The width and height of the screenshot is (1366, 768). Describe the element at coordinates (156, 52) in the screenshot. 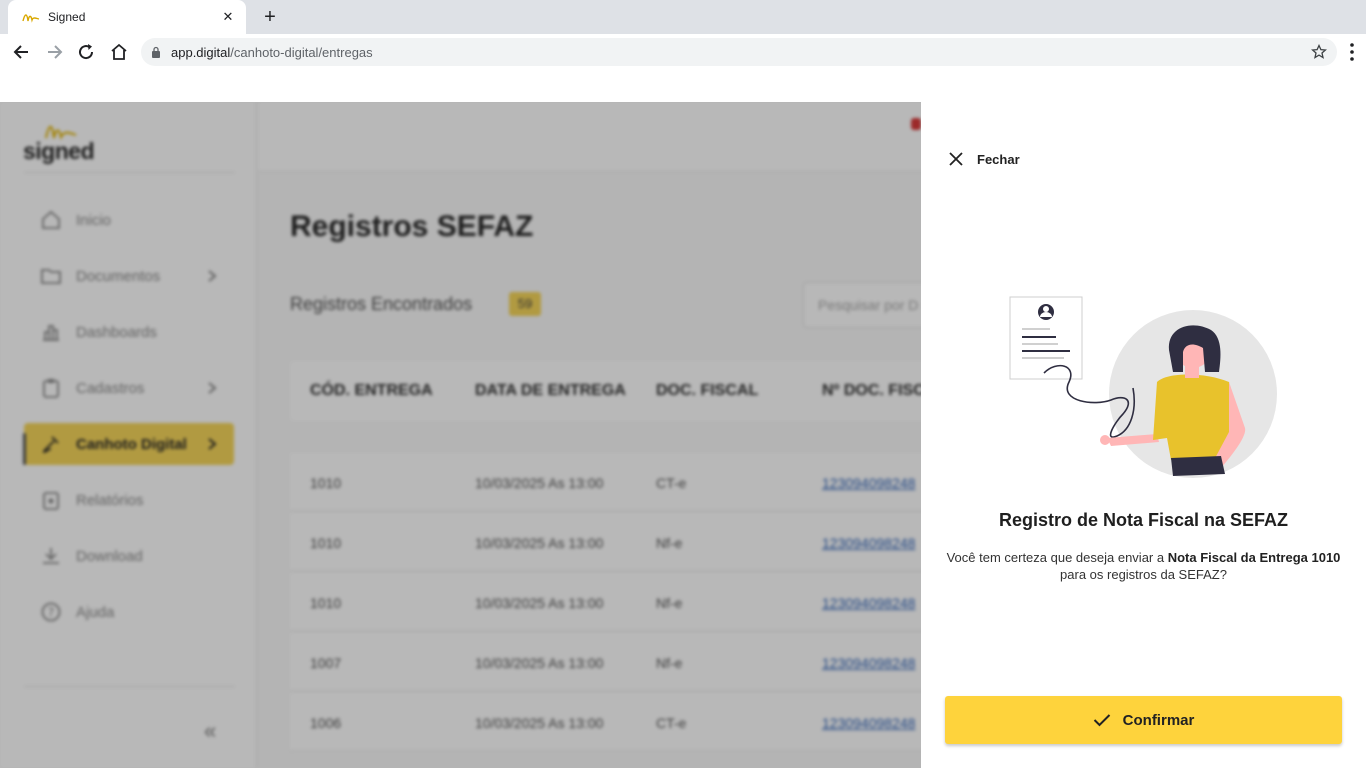

I see `lock-icon` at that location.